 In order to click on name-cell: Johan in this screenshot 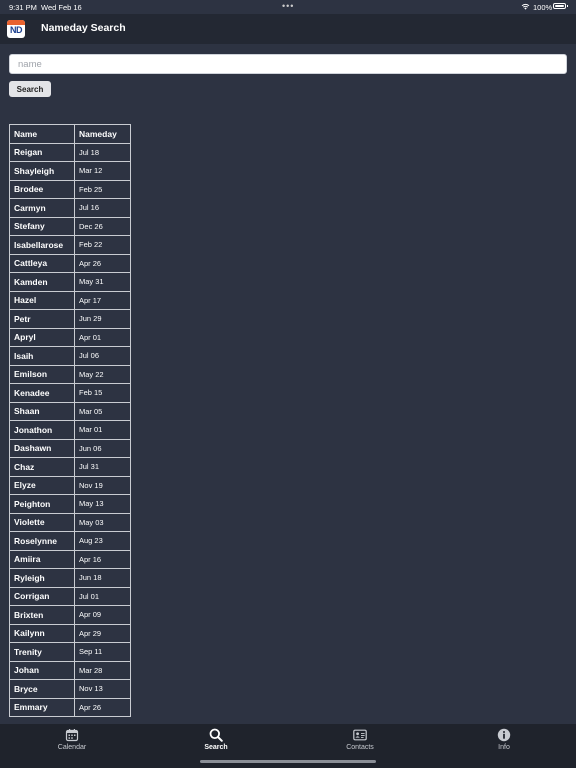, I will do `click(42, 670)`.